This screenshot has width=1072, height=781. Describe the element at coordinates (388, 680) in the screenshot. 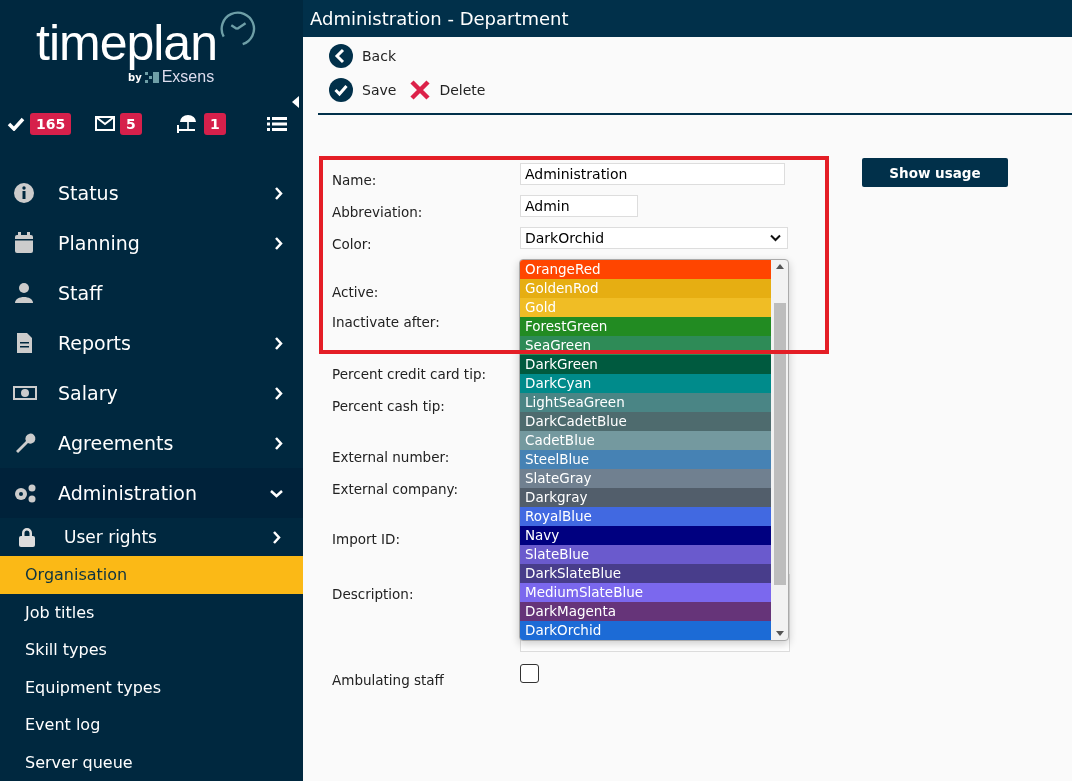

I see `field-label: Ambulating staff` at that location.